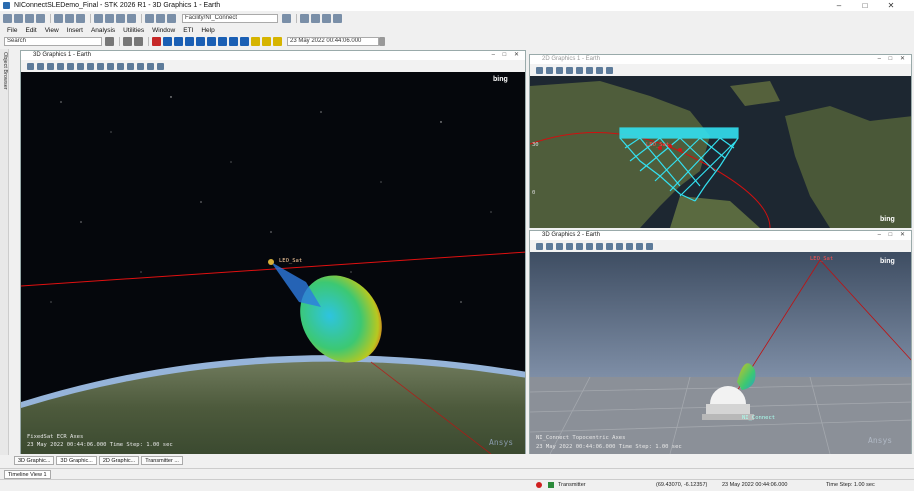  I want to click on report-icon, so click(80, 18).